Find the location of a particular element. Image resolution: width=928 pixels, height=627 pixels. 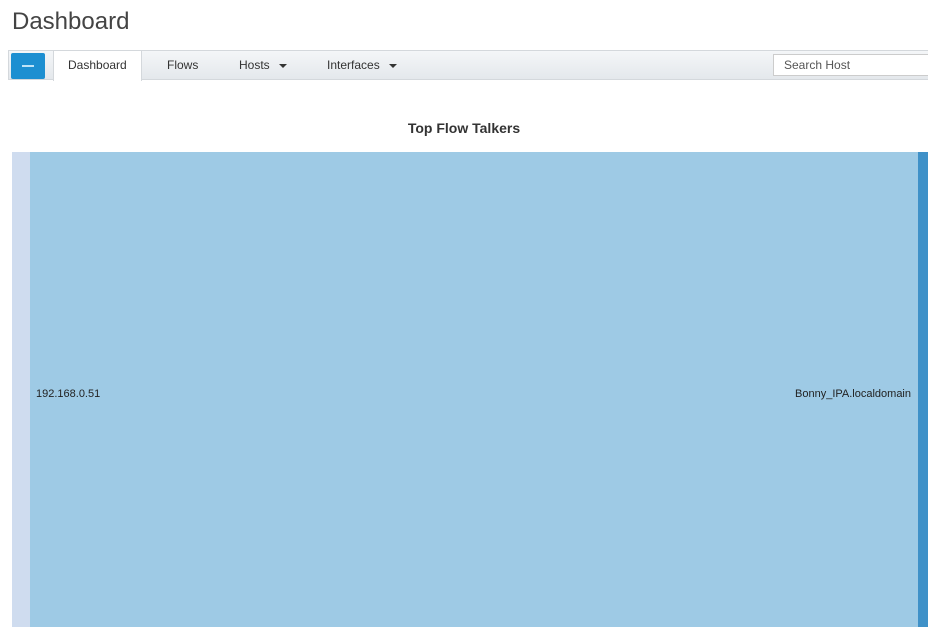

chart-title: Top Flow Talkers is located at coordinates (464, 128).